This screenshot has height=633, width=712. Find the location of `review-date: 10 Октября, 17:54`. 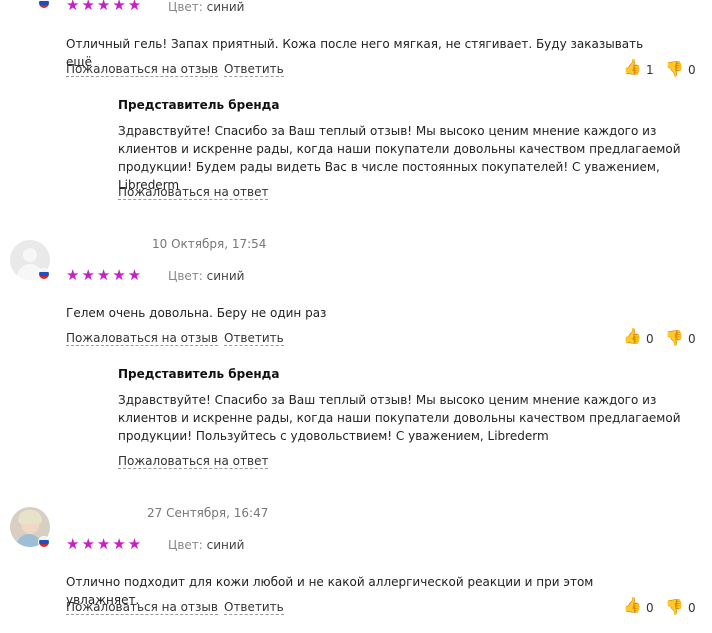

review-date: 10 Октября, 17:54 is located at coordinates (209, 244).